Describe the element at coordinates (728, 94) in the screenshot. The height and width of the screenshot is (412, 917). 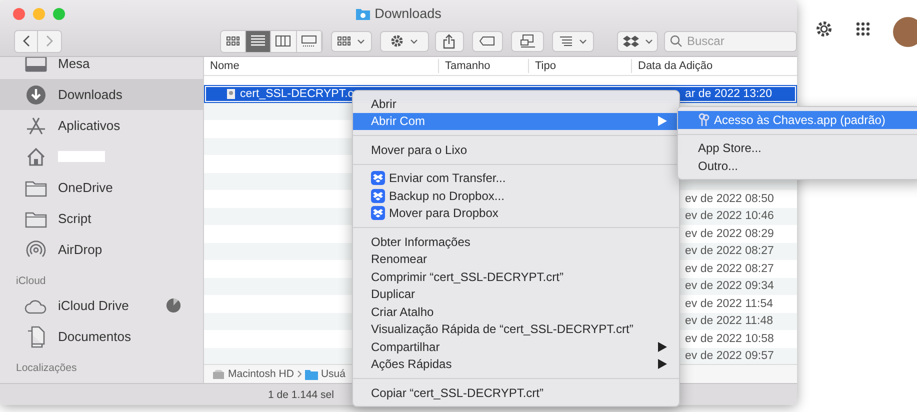
I see `date-cell-text: ar de 2022 13:20` at that location.